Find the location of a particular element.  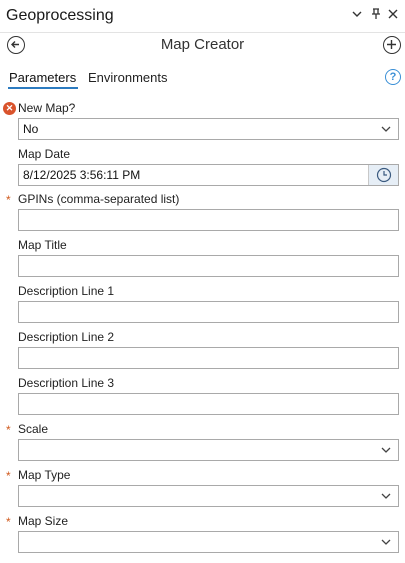

clock-icon is located at coordinates (384, 175).